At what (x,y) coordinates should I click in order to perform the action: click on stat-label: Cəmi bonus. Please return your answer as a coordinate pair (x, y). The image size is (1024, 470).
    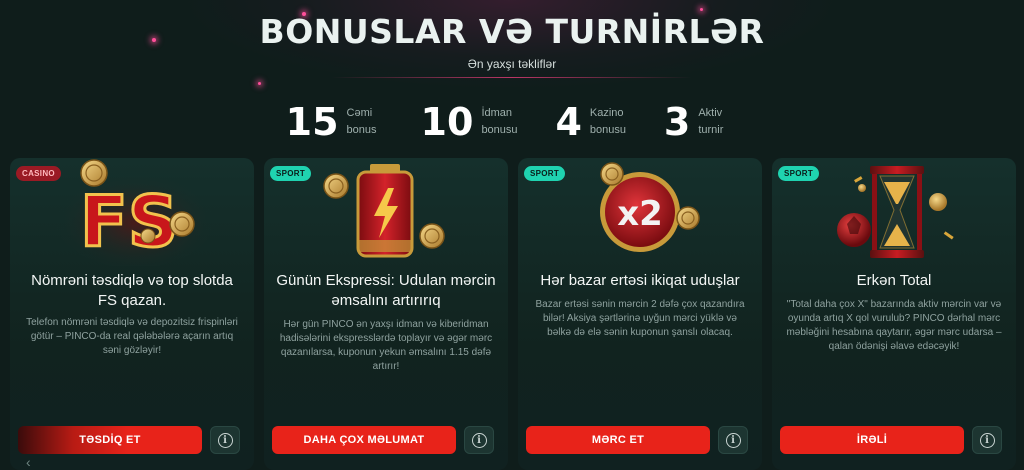
    Looking at the image, I should click on (361, 121).